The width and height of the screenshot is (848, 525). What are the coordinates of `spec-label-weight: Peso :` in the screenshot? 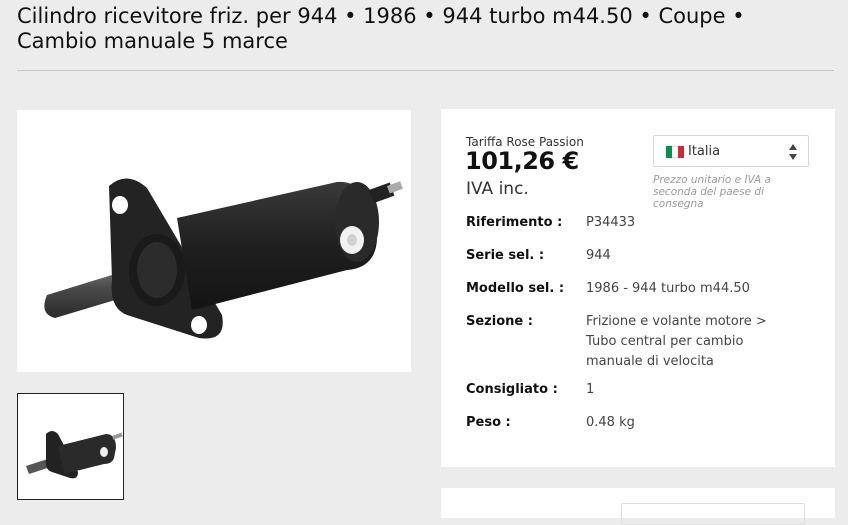 It's located at (488, 422).